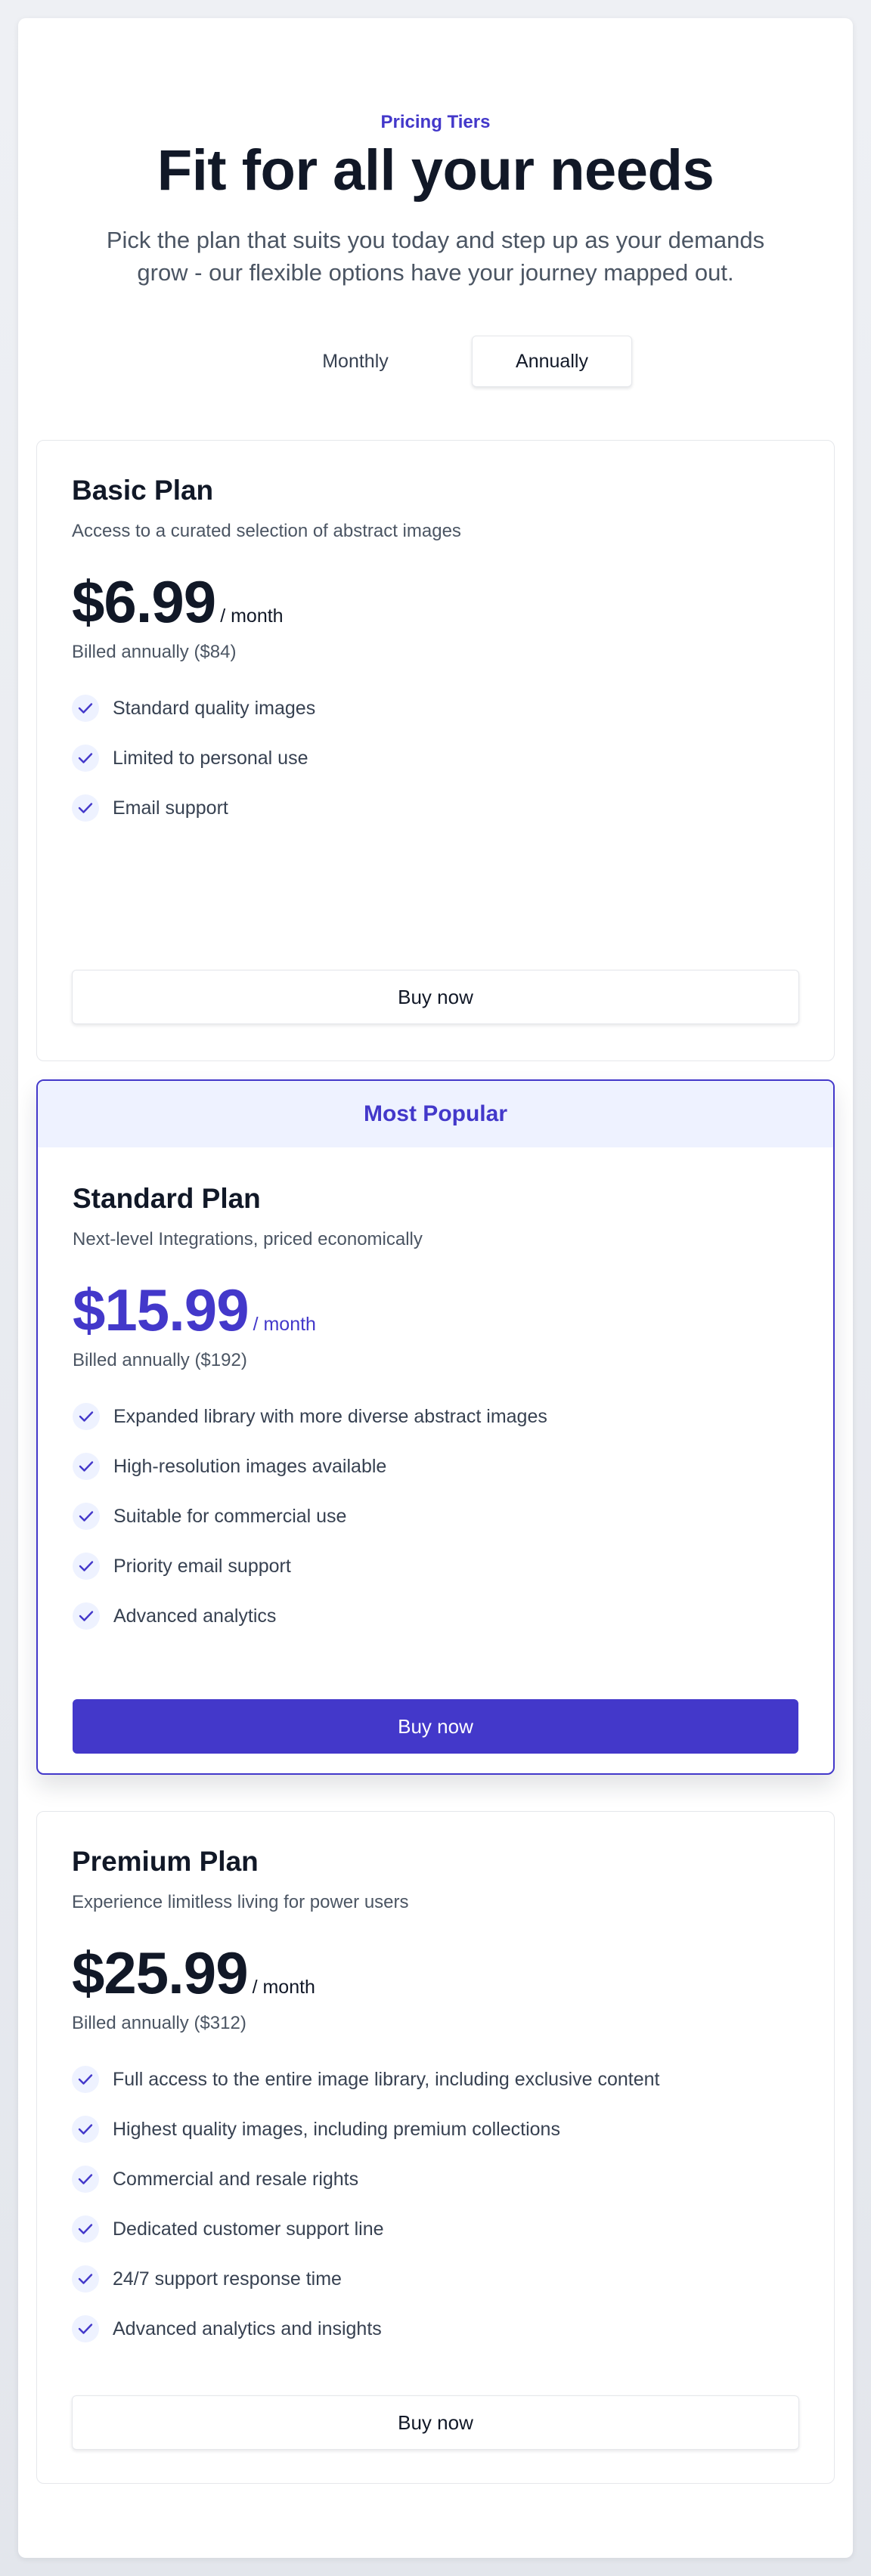 Image resolution: width=871 pixels, height=2576 pixels. What do you see at coordinates (435, 1726) in the screenshot?
I see `buy-now-button-standard: Buy now` at bounding box center [435, 1726].